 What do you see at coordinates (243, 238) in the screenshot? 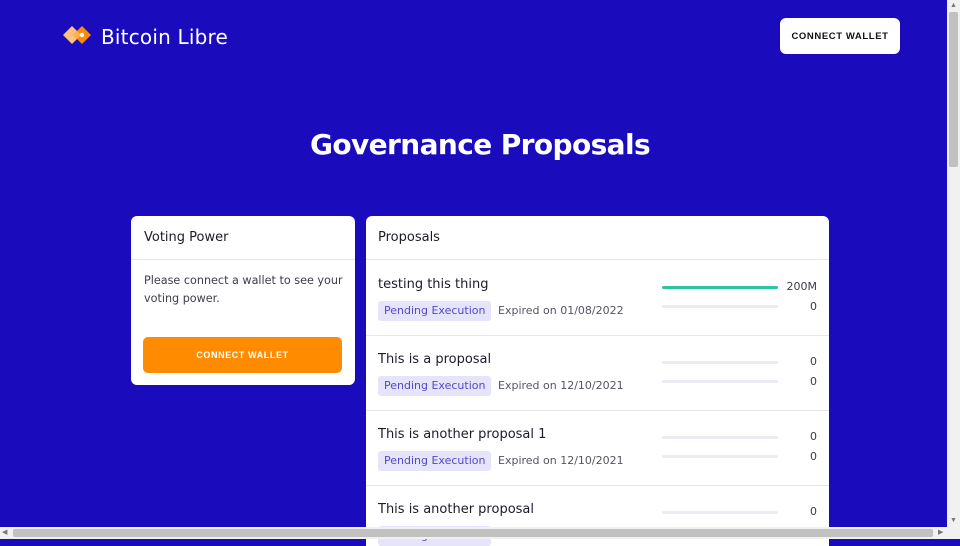
I see `voting-power-title: Voting Power` at bounding box center [243, 238].